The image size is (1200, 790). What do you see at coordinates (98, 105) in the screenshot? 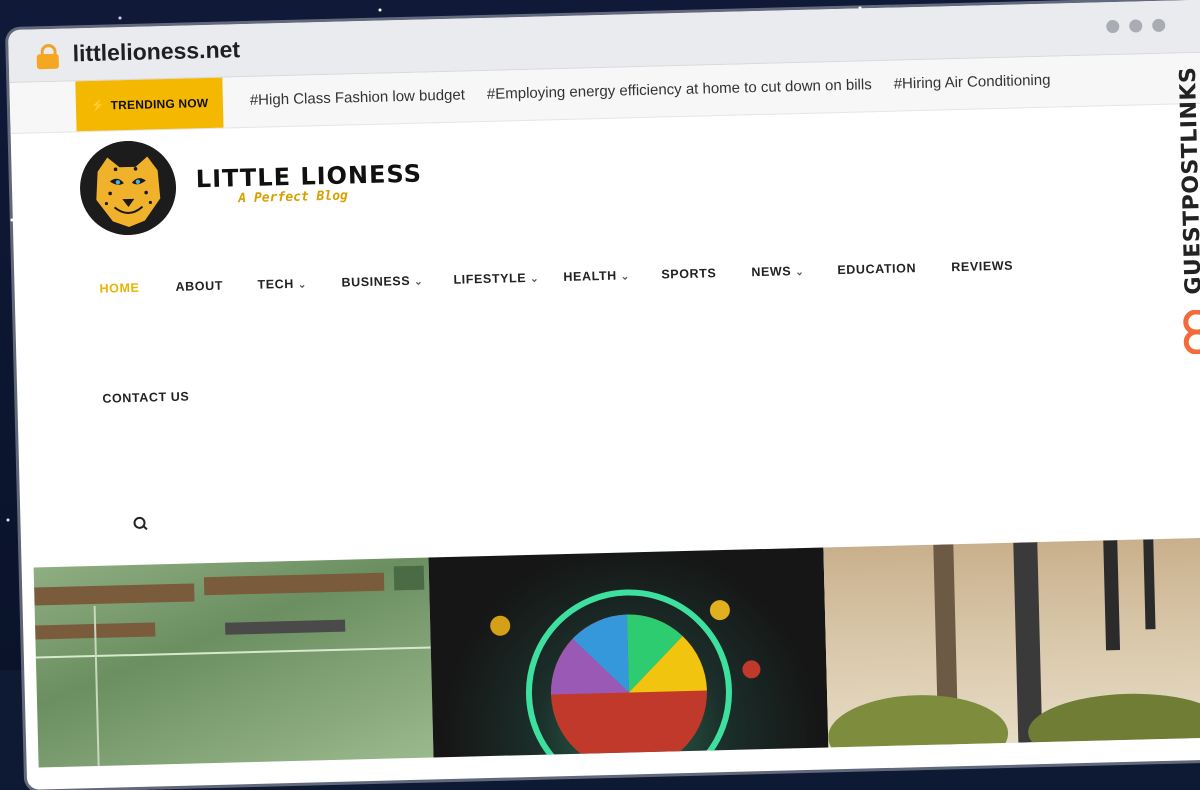
I see `lightning-icon: ⚡` at bounding box center [98, 105].